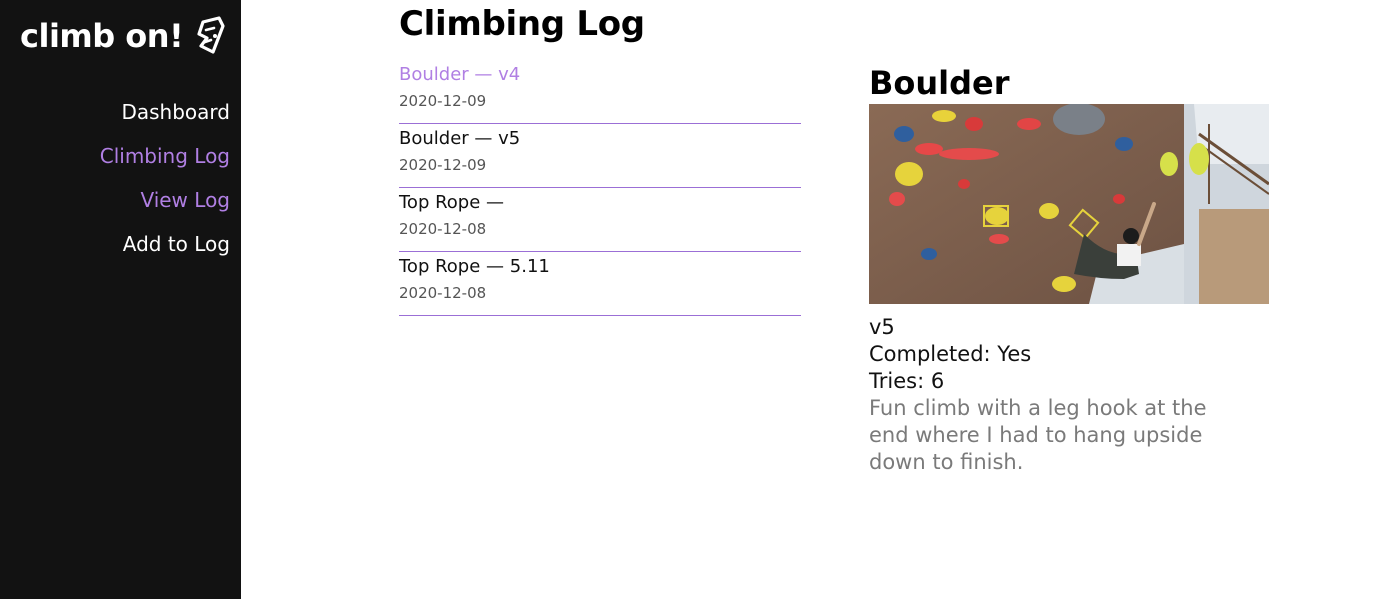 The image size is (1382, 599). Describe the element at coordinates (950, 354) in the screenshot. I see `detail-completed: Completed: Yes` at that location.